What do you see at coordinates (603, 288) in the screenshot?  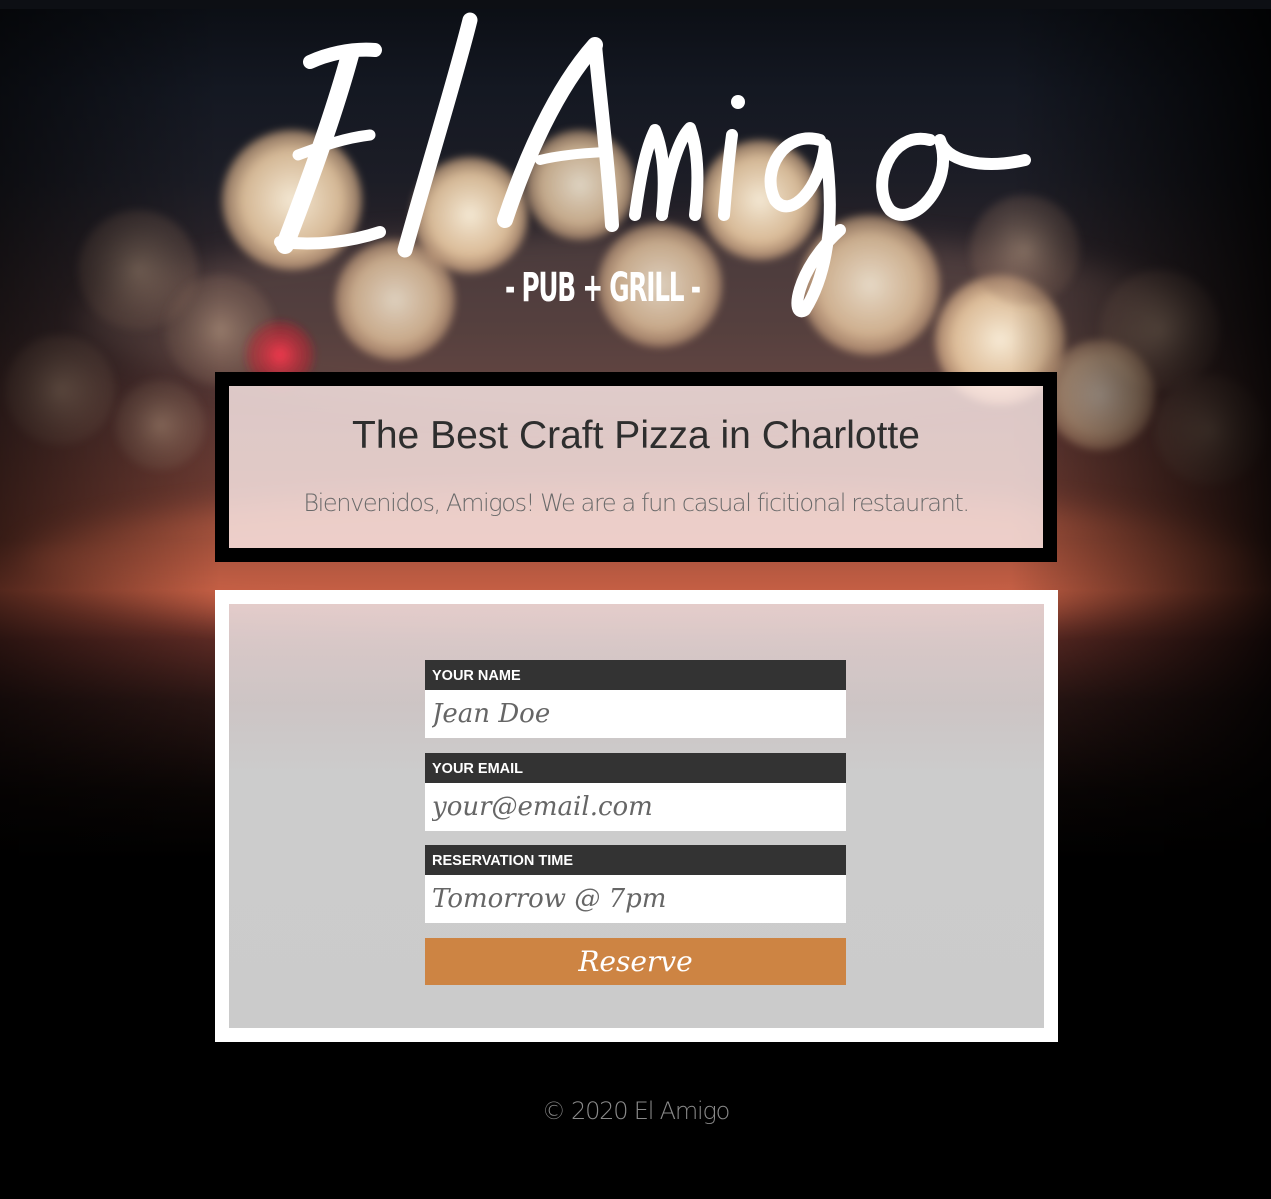 I see `logo-tagline: - PUB + GRILL -` at bounding box center [603, 288].